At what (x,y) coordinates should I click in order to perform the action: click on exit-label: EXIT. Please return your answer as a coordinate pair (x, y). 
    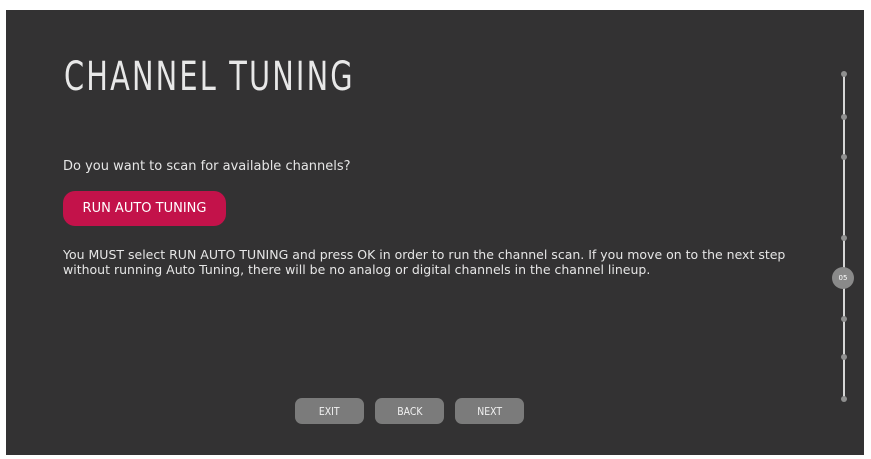
    Looking at the image, I should click on (329, 411).